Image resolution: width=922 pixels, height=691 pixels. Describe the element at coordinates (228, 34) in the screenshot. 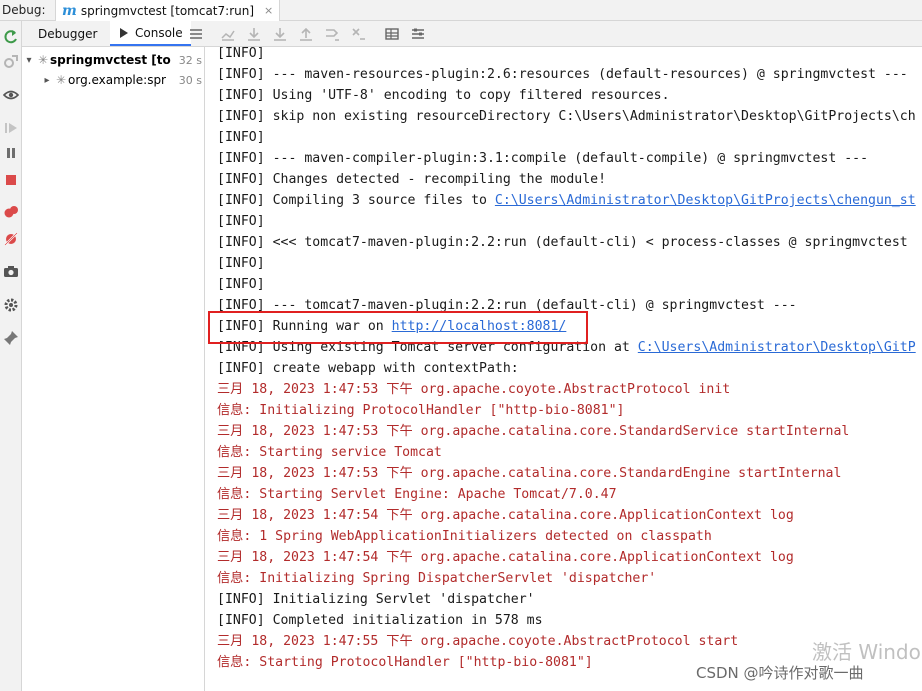

I see `show-execution-point-icon` at that location.